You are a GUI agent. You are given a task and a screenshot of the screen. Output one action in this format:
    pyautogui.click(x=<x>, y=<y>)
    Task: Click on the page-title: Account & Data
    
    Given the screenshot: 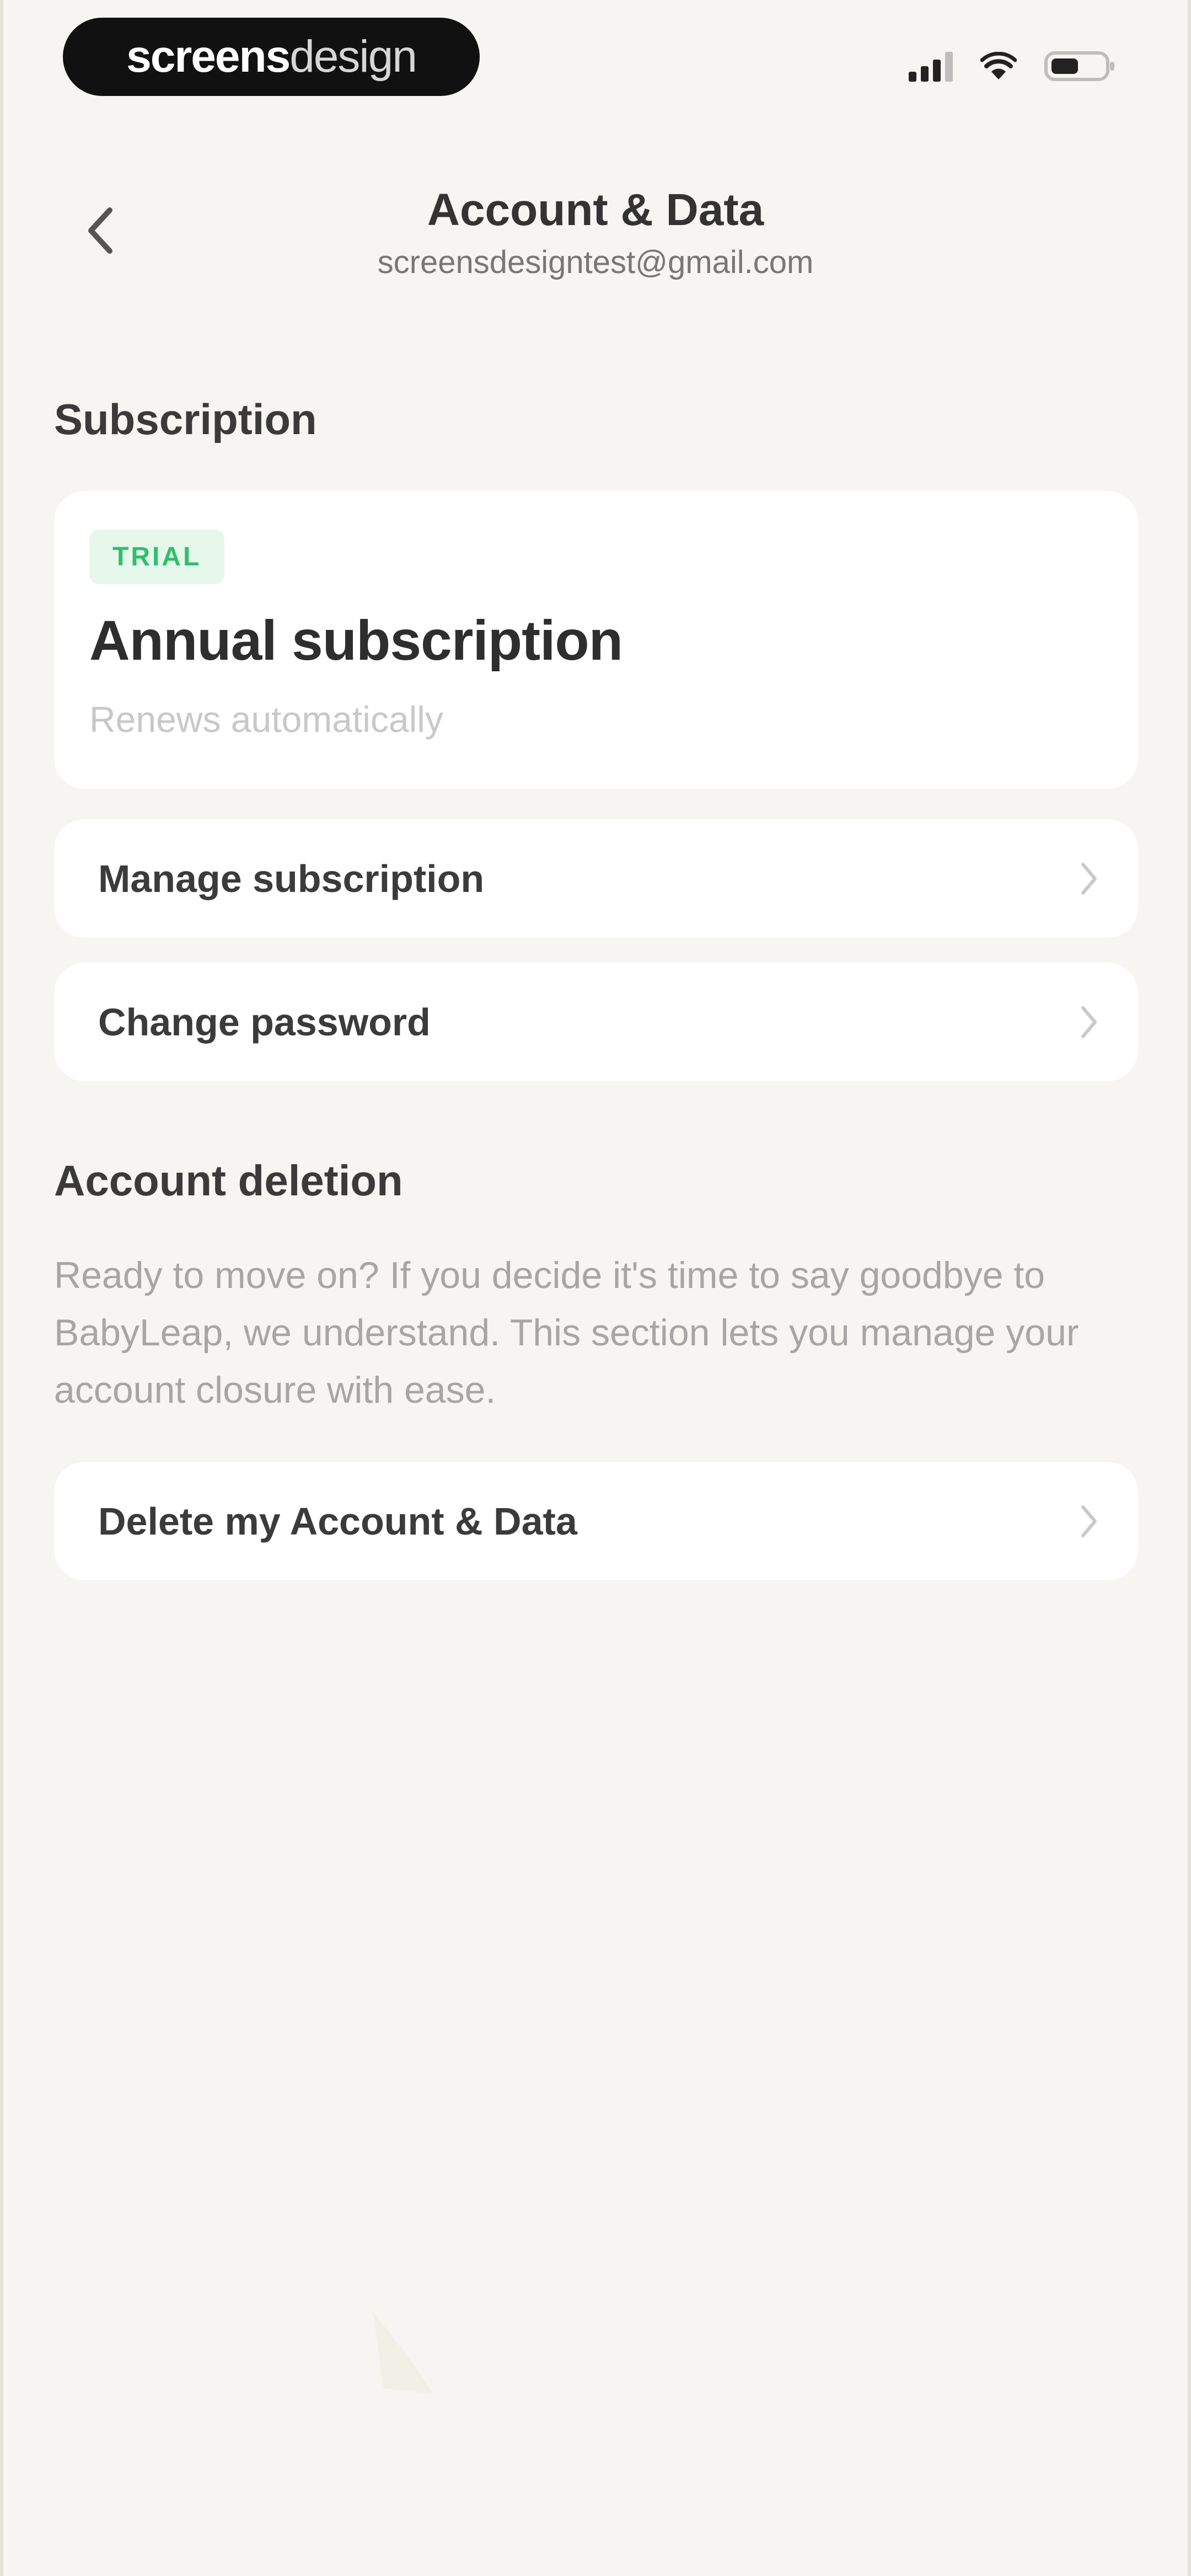 What is the action you would take?
    pyautogui.click(x=595, y=210)
    